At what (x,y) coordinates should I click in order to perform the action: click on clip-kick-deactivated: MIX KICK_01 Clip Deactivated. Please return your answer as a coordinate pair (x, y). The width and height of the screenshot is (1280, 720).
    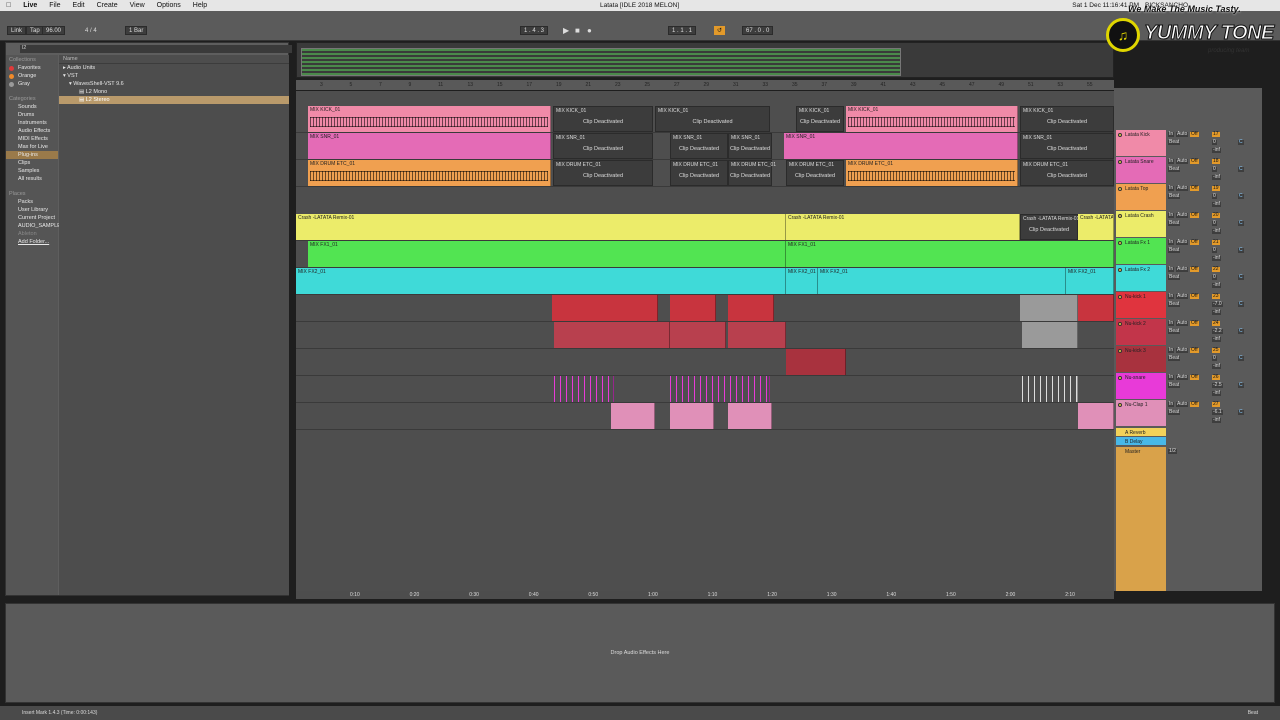
    Looking at the image, I should click on (820, 119).